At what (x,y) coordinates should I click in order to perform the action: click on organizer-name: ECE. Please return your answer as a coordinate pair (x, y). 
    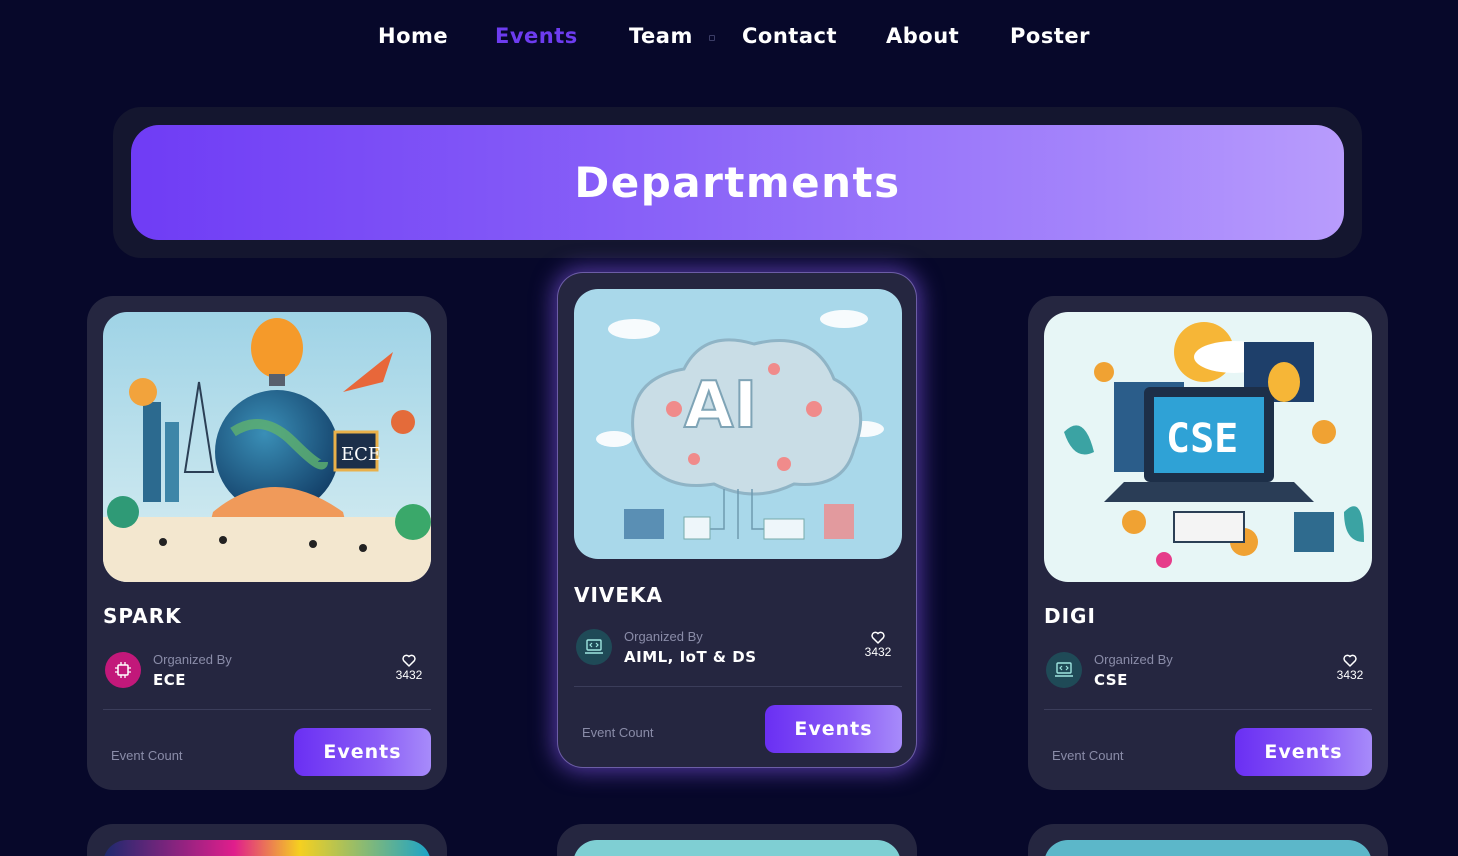
    Looking at the image, I should click on (170, 680).